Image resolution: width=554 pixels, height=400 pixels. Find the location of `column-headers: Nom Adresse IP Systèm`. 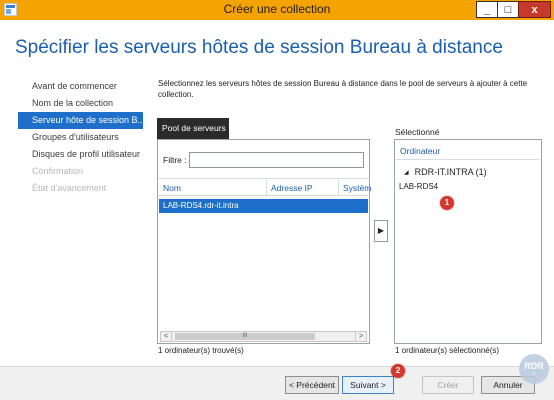

column-headers: Nom Adresse IP Systèm is located at coordinates (264, 187).